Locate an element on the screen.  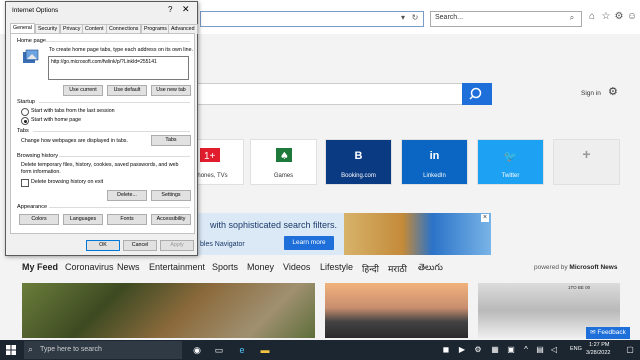
tile-games: ♠ Games is located at coordinates (283, 162).